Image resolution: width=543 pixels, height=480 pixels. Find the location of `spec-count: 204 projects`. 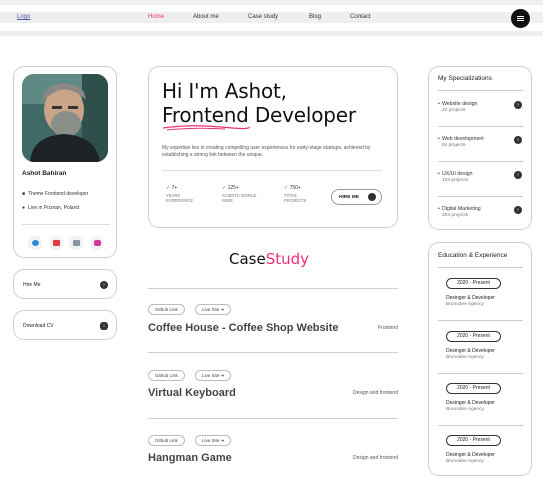

spec-count: 204 projects is located at coordinates (455, 215).